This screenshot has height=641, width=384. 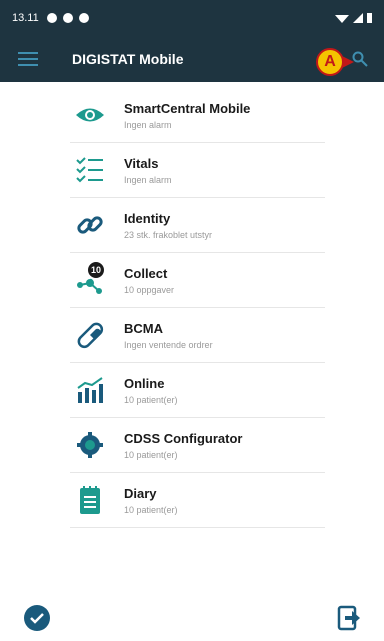 What do you see at coordinates (90, 335) in the screenshot?
I see `pill-icon` at bounding box center [90, 335].